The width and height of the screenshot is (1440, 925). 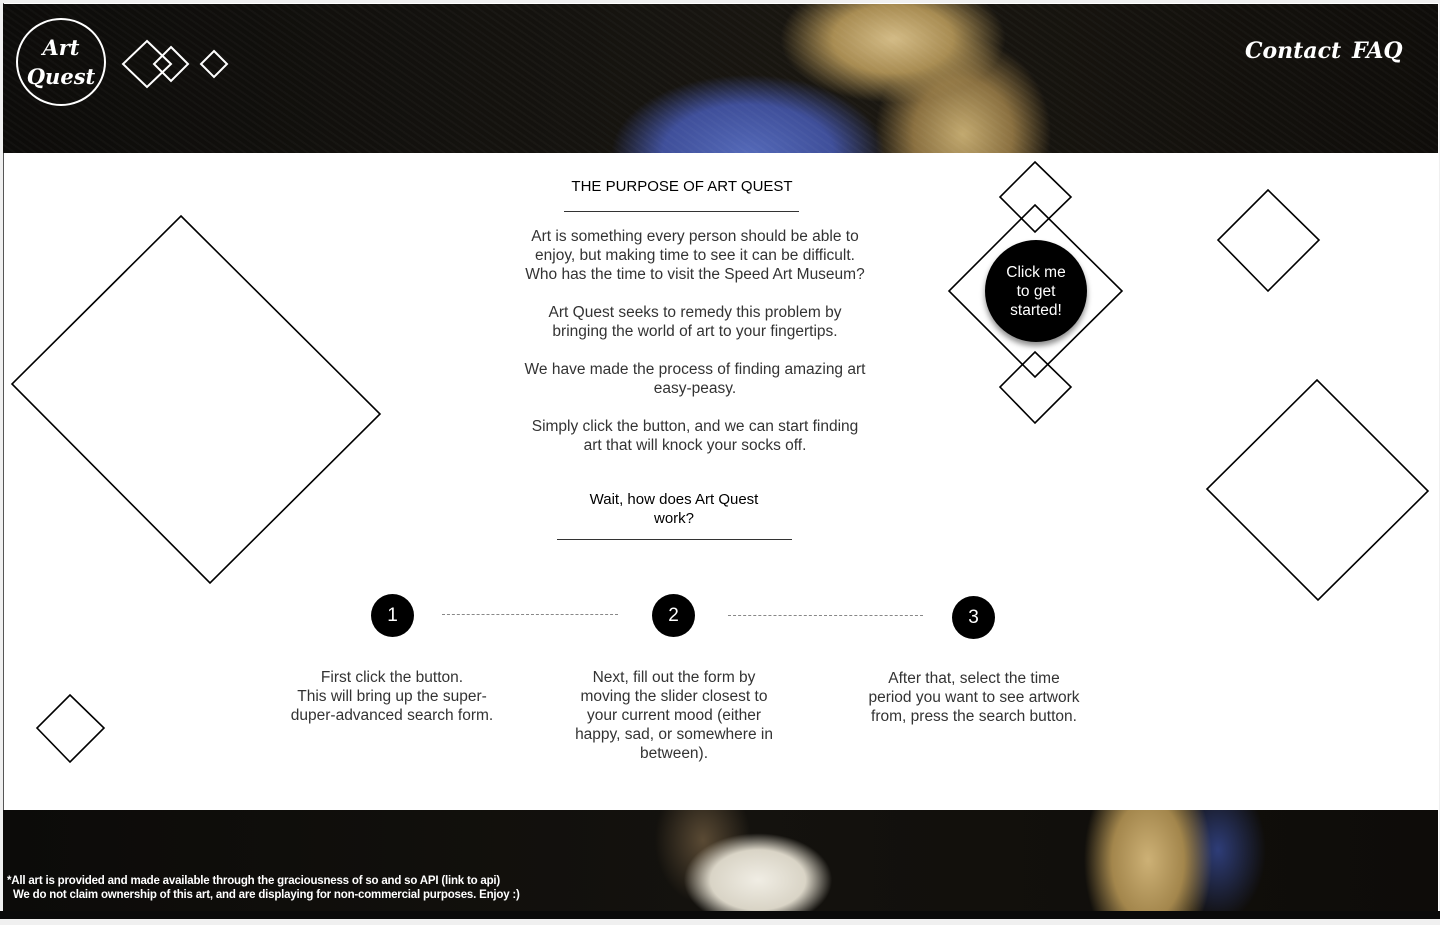 What do you see at coordinates (1293, 51) in the screenshot?
I see `nav-contact-link: Contact` at bounding box center [1293, 51].